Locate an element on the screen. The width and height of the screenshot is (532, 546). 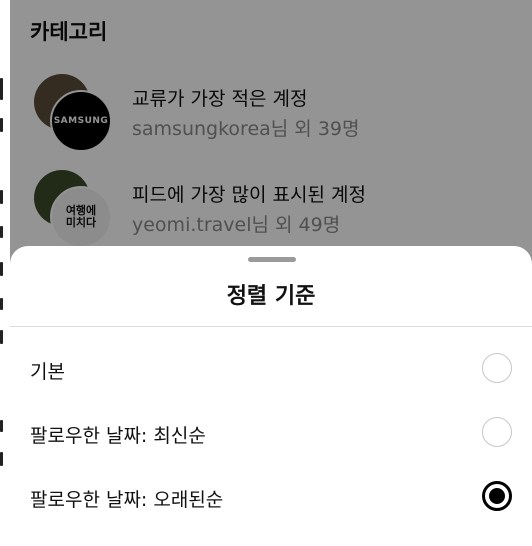
sort-option-label: 기본 is located at coordinates (47, 372).